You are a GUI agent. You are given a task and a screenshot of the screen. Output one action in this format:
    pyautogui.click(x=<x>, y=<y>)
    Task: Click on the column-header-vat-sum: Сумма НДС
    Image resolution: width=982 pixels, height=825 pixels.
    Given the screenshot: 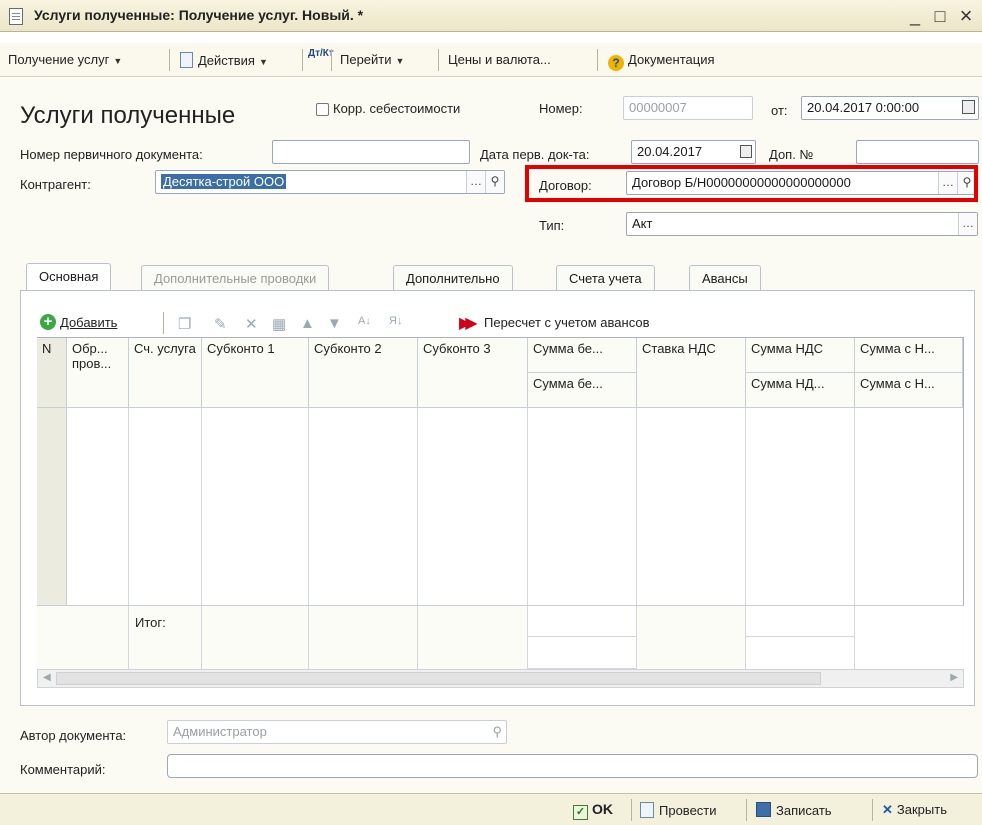 What is the action you would take?
    pyautogui.click(x=800, y=355)
    